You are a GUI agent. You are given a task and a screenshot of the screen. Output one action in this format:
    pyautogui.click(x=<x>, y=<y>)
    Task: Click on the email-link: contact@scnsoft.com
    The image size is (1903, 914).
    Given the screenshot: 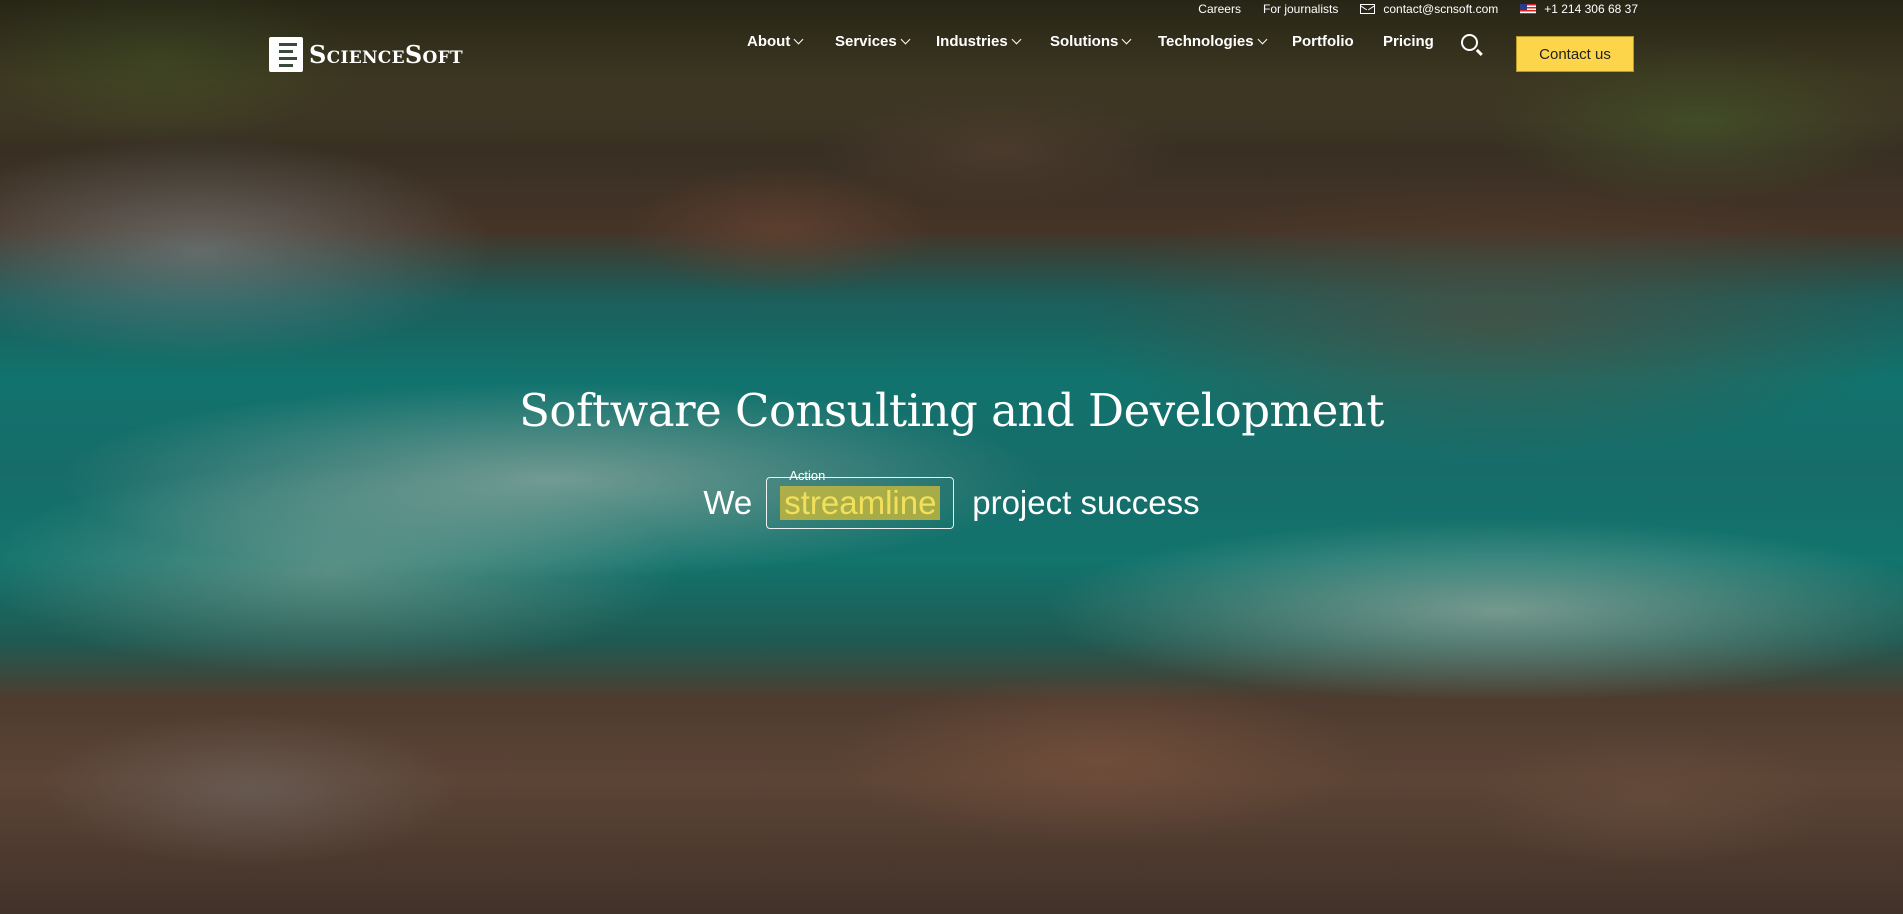 What is the action you would take?
    pyautogui.click(x=1429, y=9)
    